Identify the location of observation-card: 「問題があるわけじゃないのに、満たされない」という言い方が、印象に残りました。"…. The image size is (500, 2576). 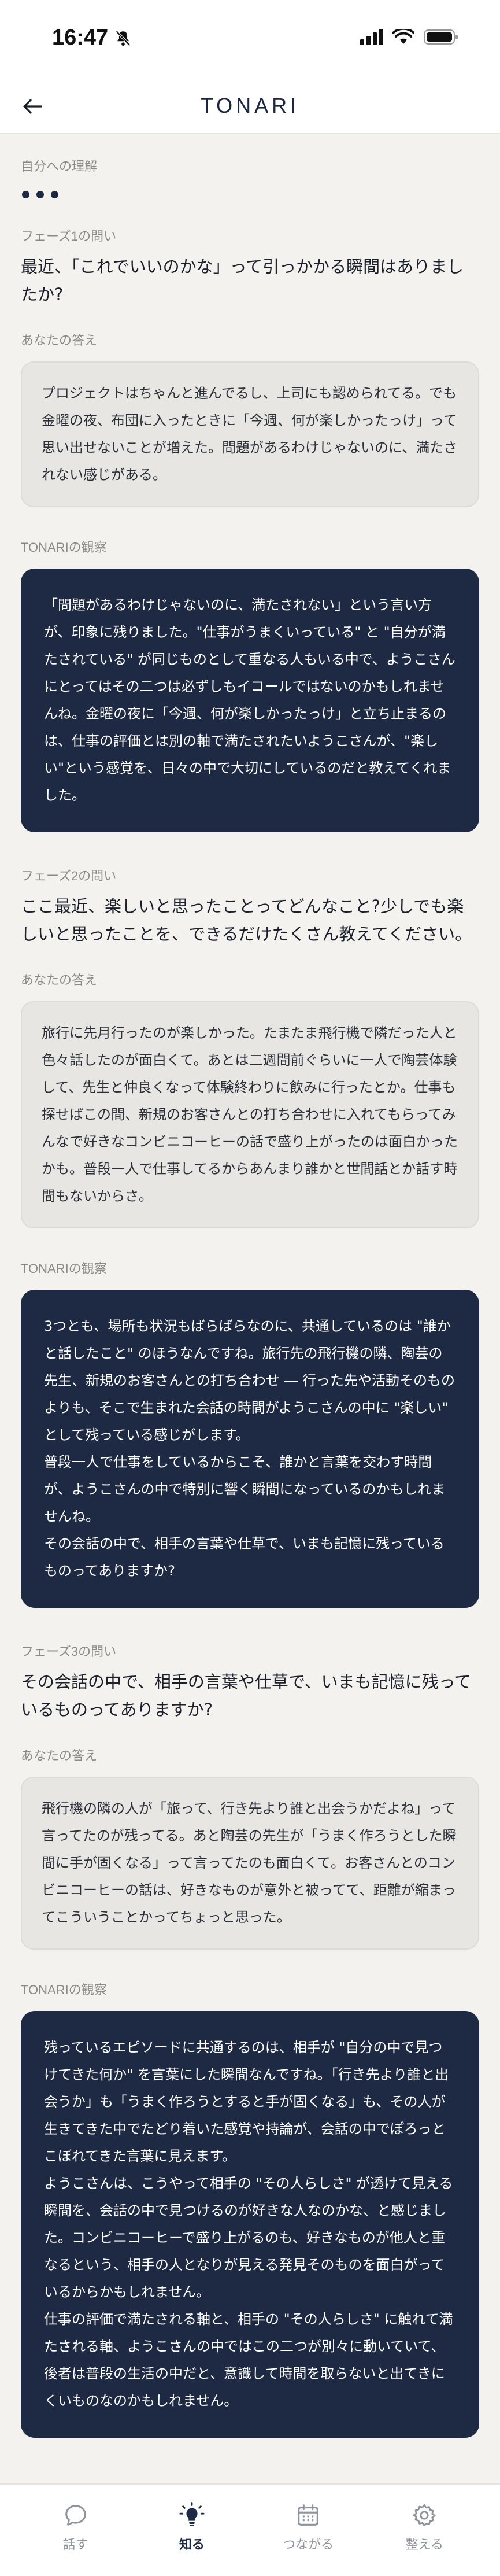
(250, 700).